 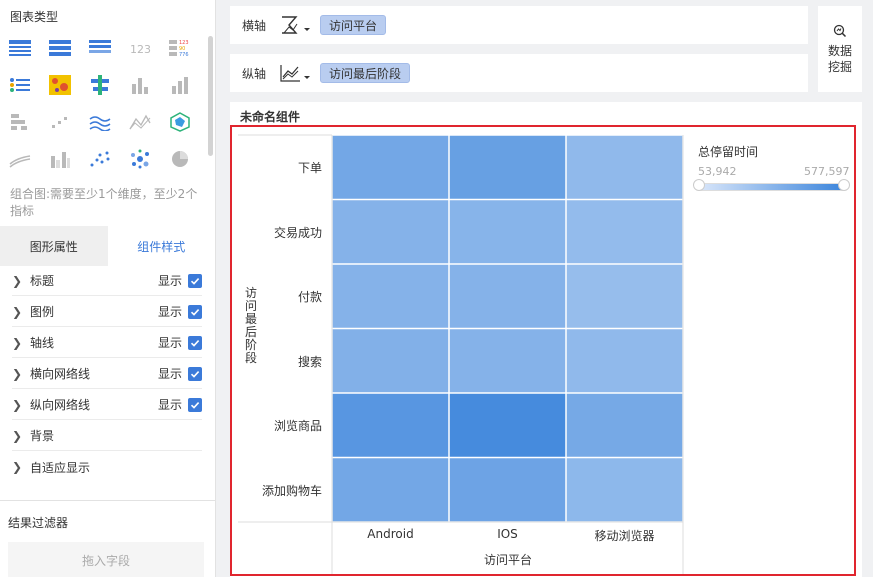 What do you see at coordinates (839, 67) in the screenshot?
I see `mining-label-line2: 挖掘` at bounding box center [839, 67].